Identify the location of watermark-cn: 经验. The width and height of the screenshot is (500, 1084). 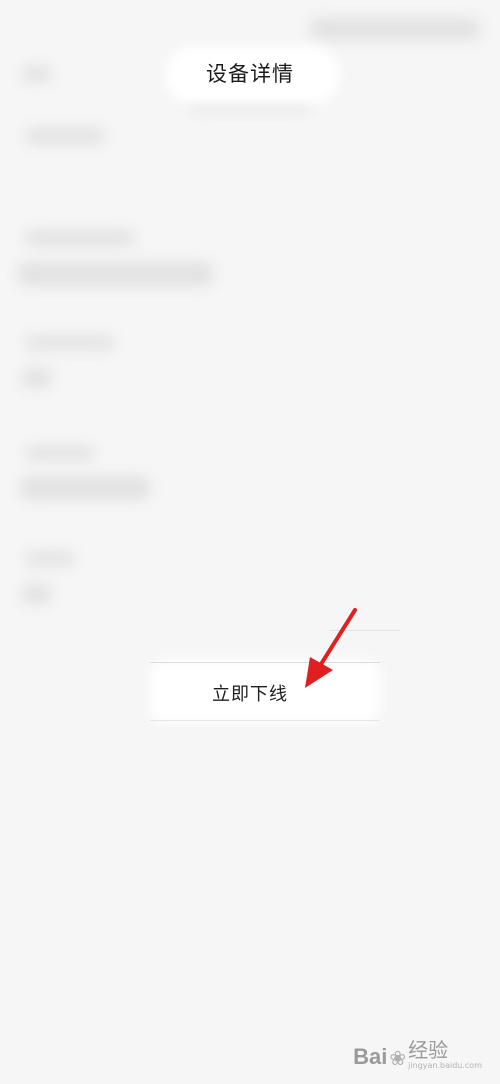
(428, 1050).